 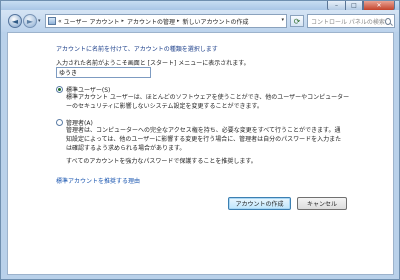 I want to click on administrator-radio, so click(x=59, y=122).